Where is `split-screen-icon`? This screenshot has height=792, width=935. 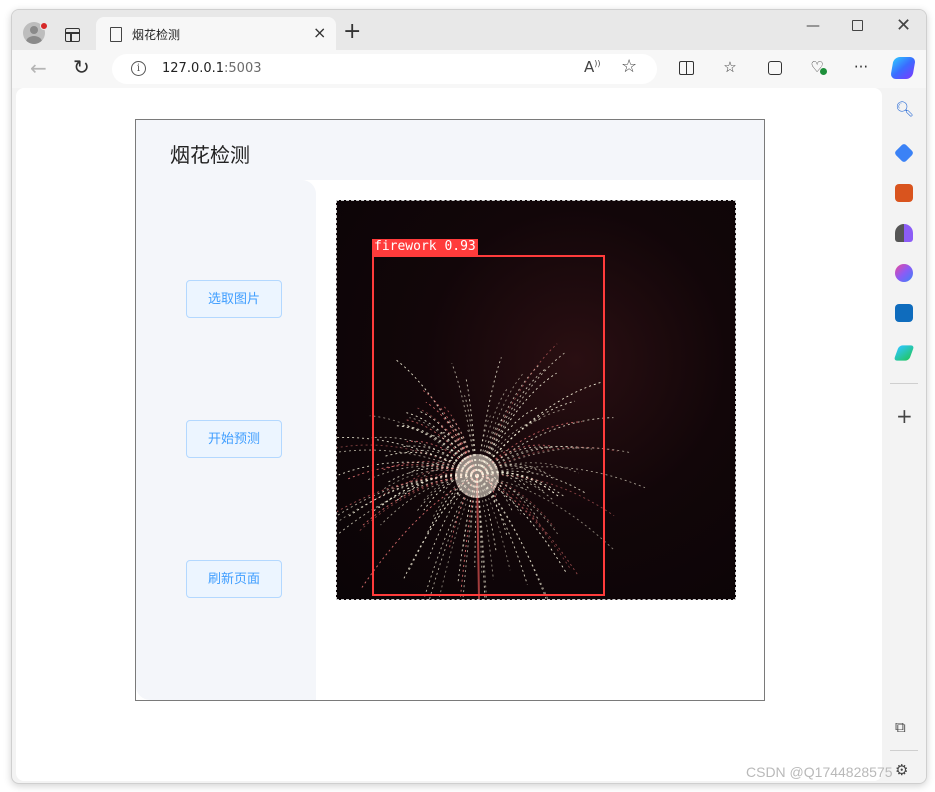
split-screen-icon is located at coordinates (686, 68).